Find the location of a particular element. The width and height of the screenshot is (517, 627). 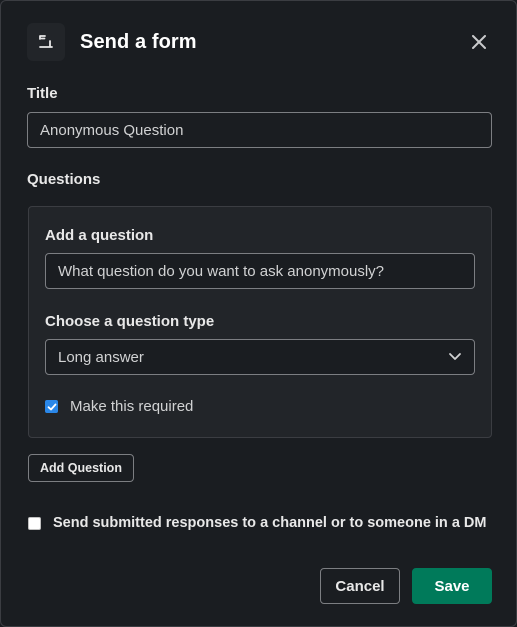

modal-title: Send a form is located at coordinates (138, 41).